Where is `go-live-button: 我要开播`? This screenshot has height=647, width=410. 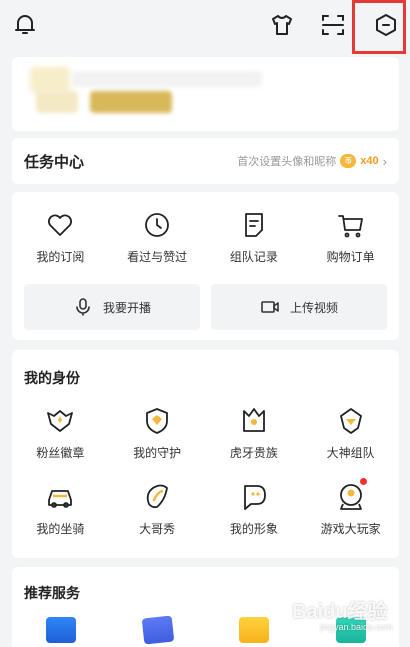
go-live-button: 我要开播 is located at coordinates (112, 307).